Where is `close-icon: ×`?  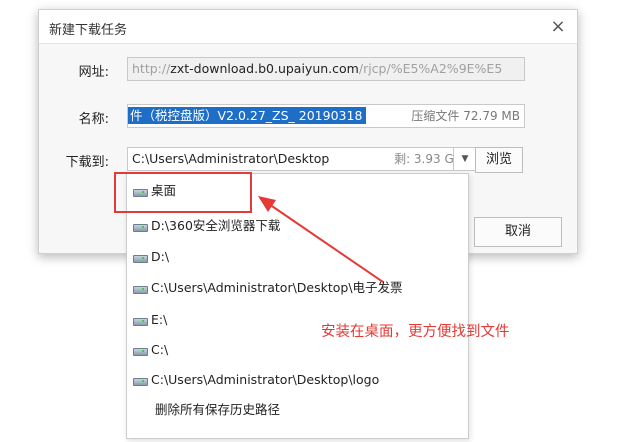
close-icon: × is located at coordinates (558, 27).